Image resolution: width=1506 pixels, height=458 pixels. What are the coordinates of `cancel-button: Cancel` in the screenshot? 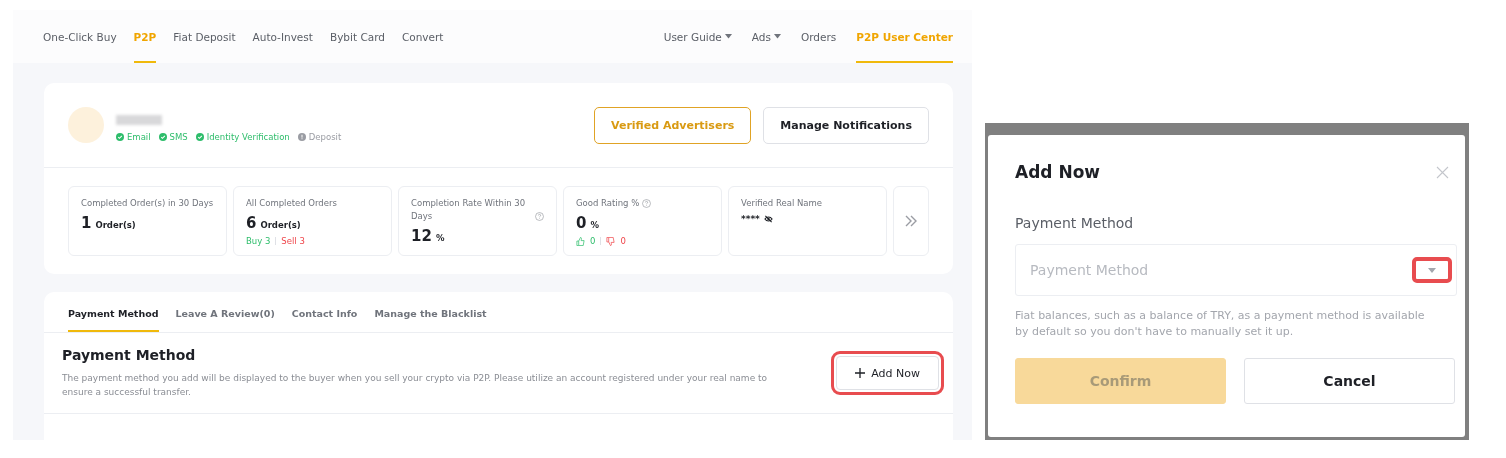 It's located at (1349, 381).